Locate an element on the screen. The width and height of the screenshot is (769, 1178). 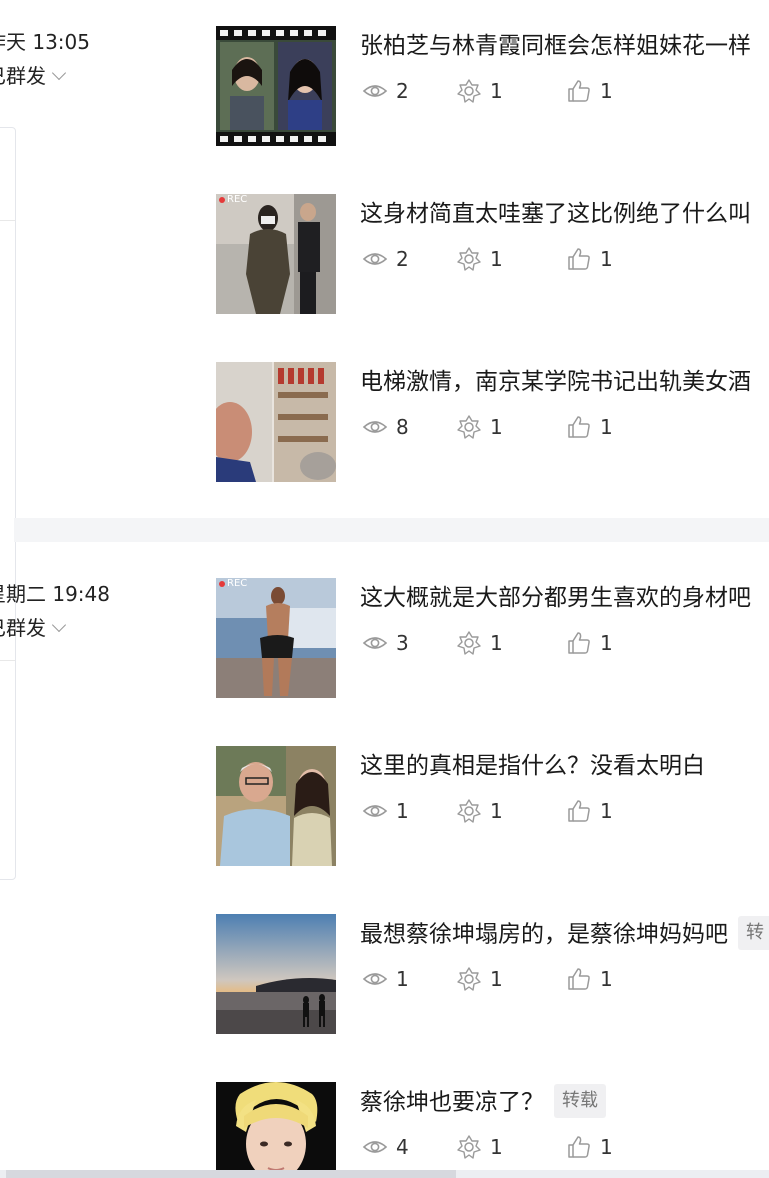
article-title-link: 最想蔡徐坤塌房的，是蔡徐坤妈妈吧转 is located at coordinates (564, 934).